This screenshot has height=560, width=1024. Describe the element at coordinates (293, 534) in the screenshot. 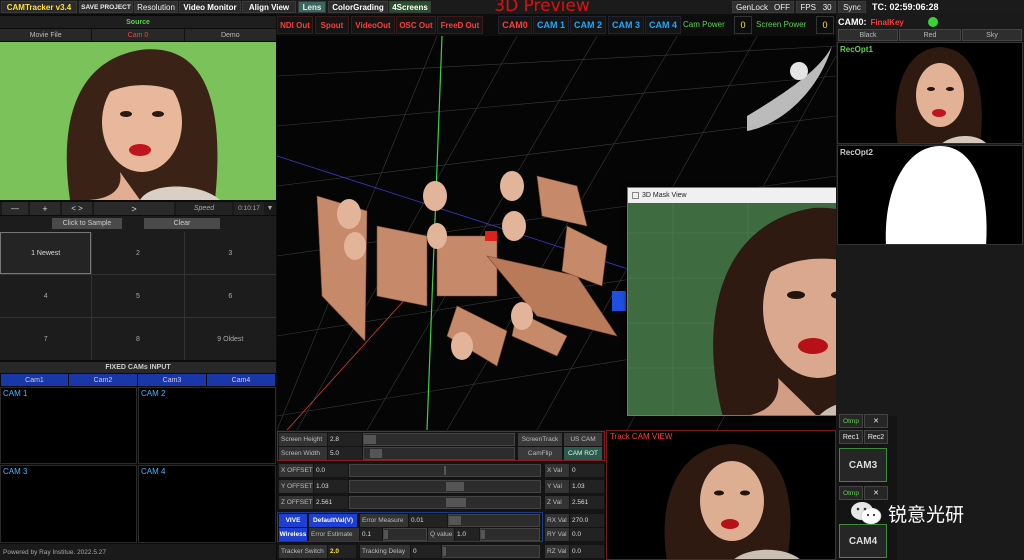

I see `wireless-button: Wireless` at that location.